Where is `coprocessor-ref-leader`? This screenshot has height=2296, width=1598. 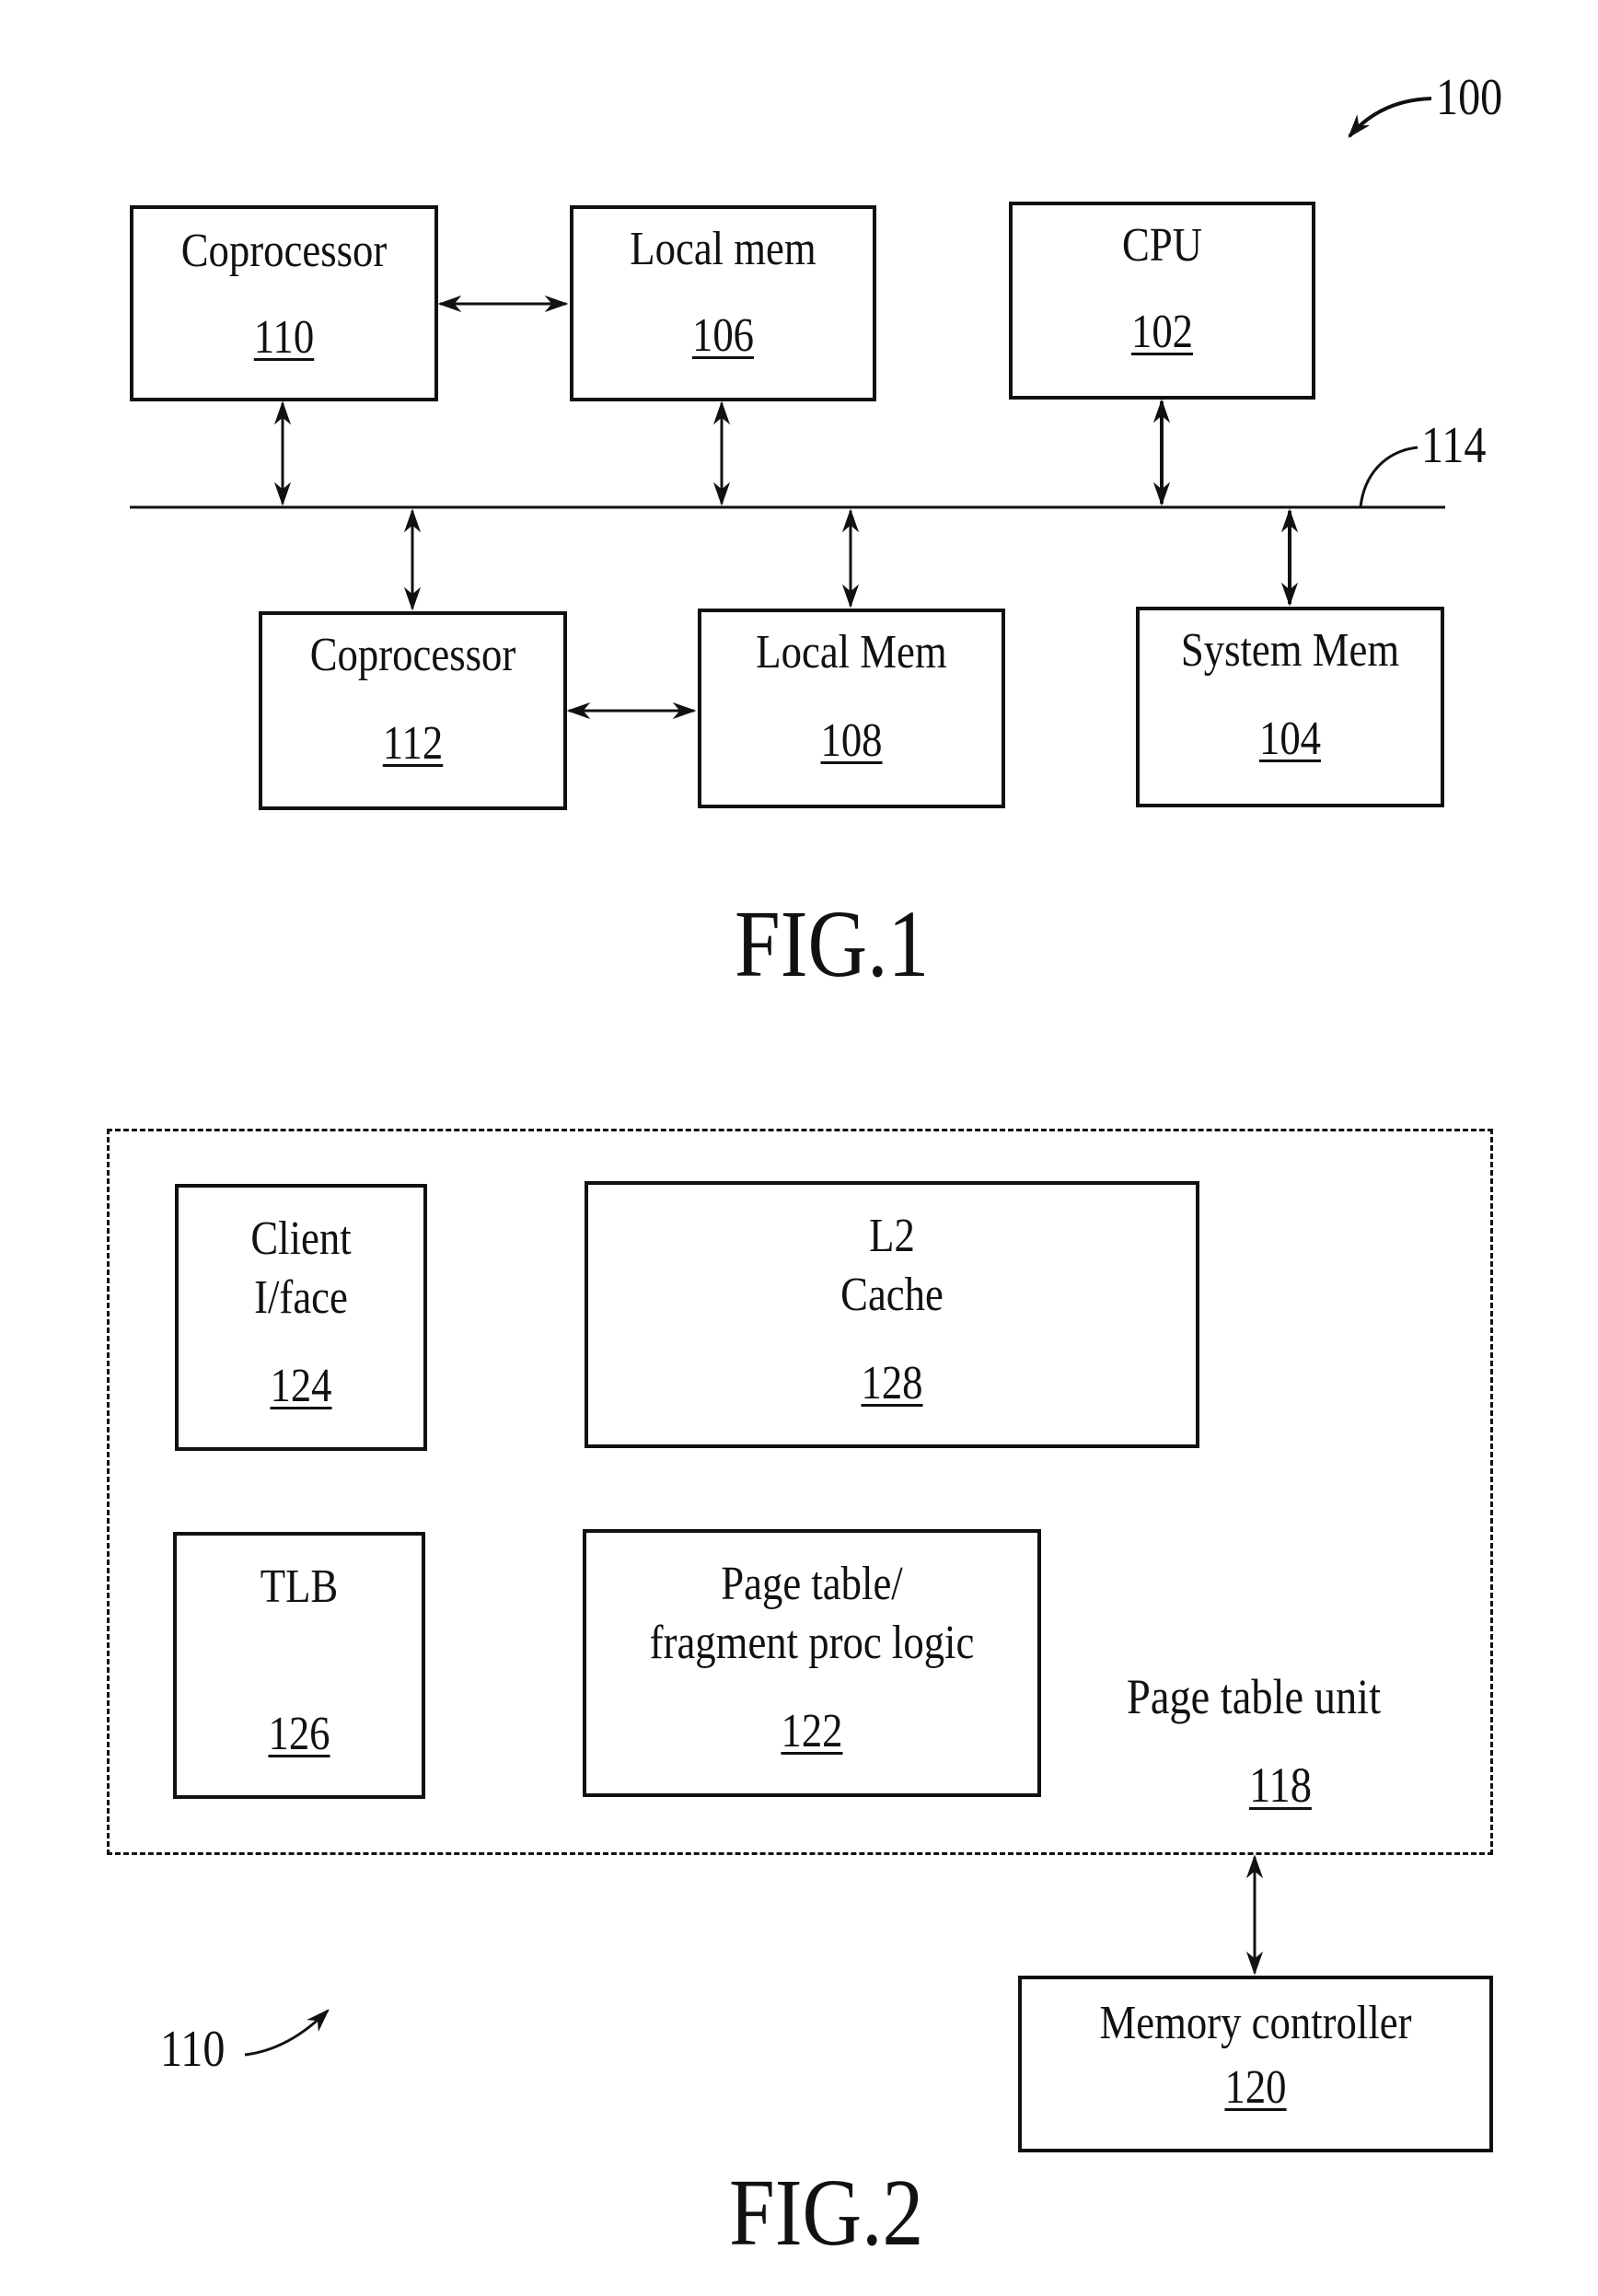
coprocessor-ref-leader is located at coordinates (287, 2033).